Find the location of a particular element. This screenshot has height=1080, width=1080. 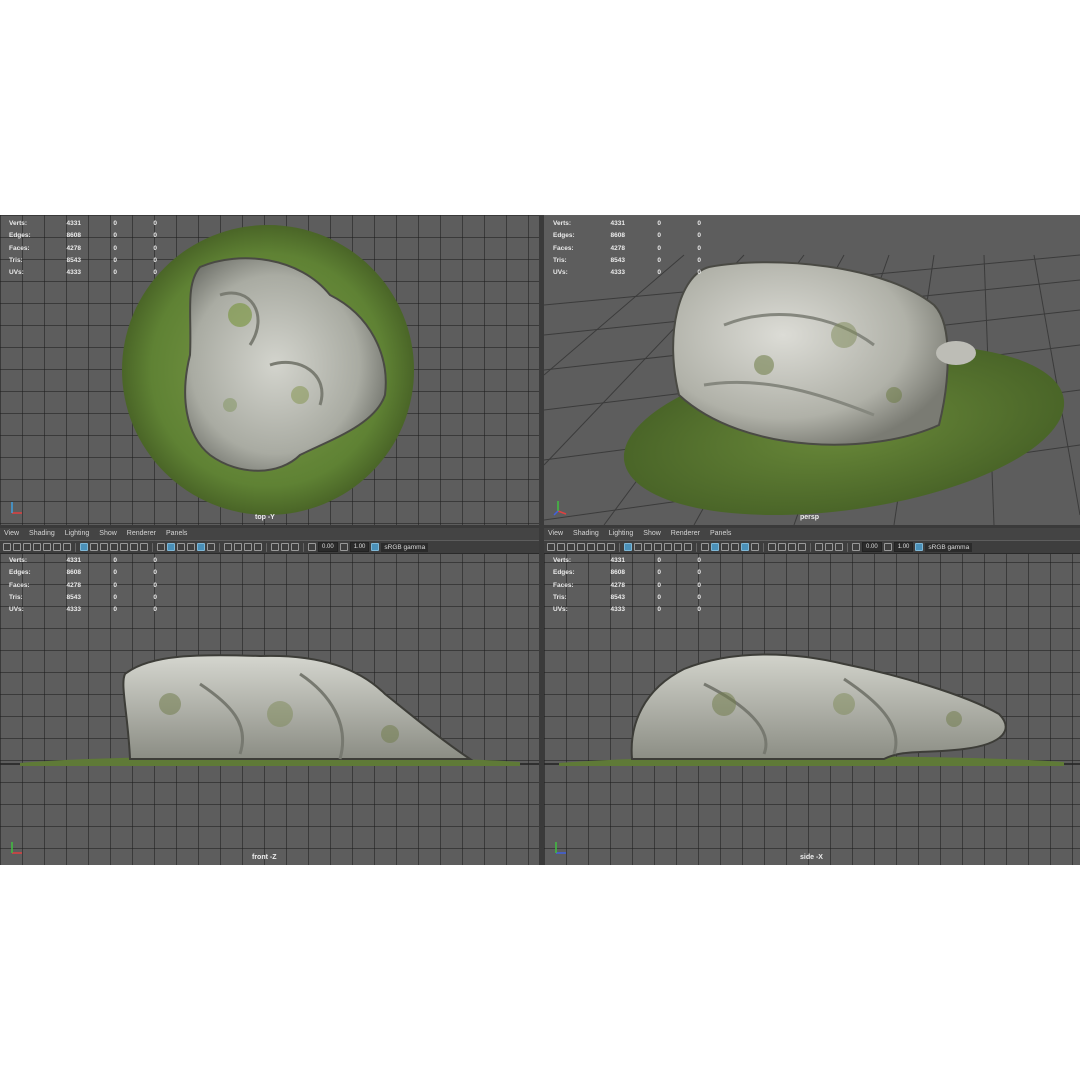

axis-gizmo-icon is located at coordinates (16, 508).